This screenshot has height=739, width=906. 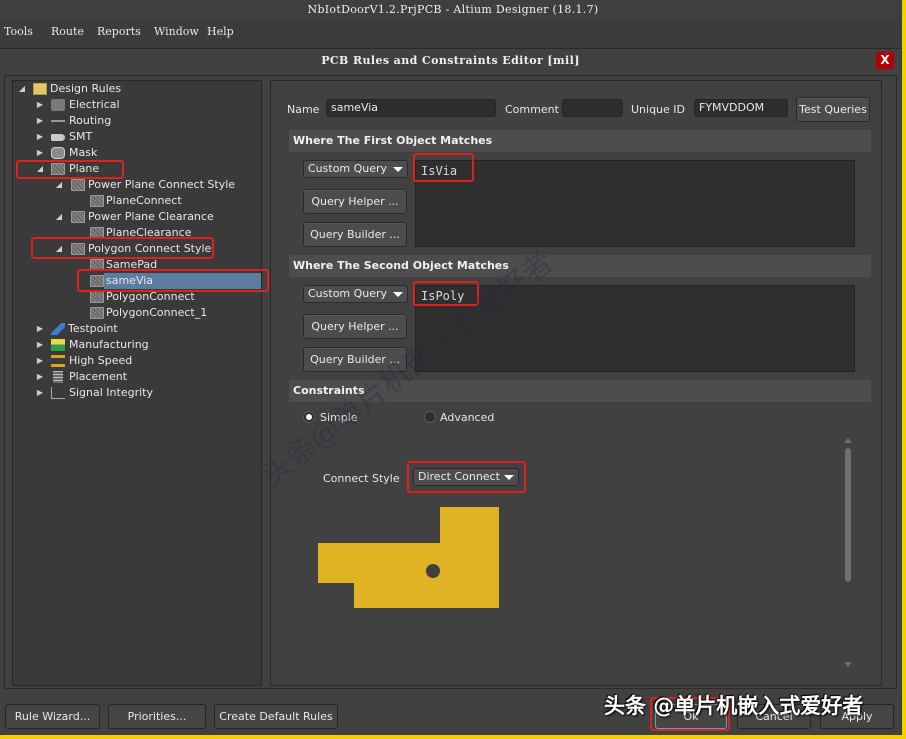 What do you see at coordinates (176, 31) in the screenshot?
I see `menu-window: Window` at bounding box center [176, 31].